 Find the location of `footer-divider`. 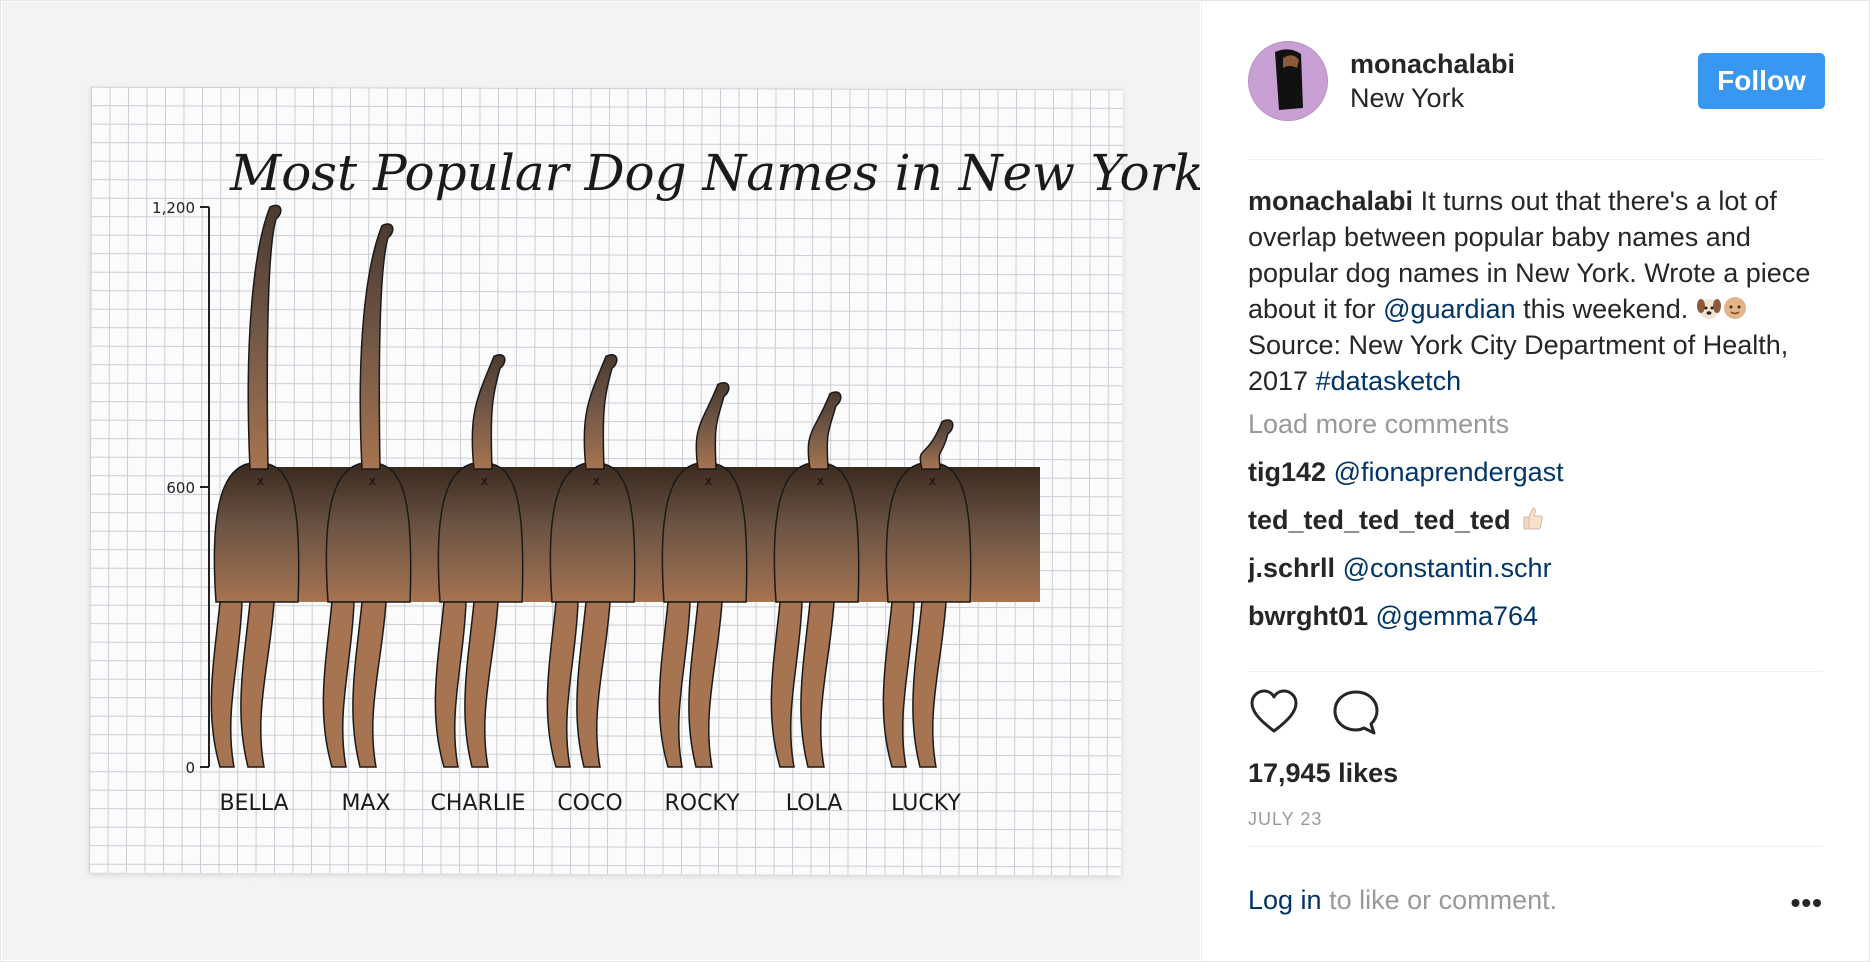

footer-divider is located at coordinates (1535, 846).